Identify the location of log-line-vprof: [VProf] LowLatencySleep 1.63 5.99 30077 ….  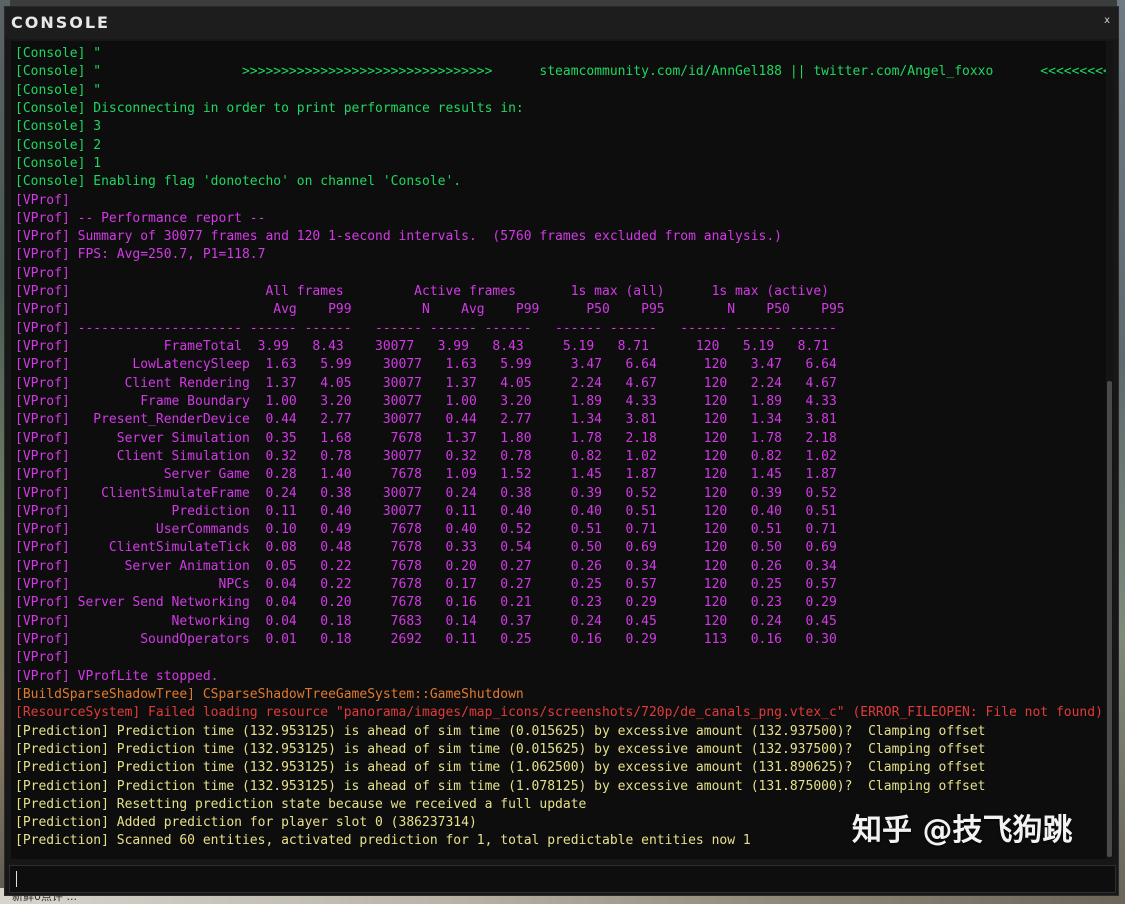
(426, 365).